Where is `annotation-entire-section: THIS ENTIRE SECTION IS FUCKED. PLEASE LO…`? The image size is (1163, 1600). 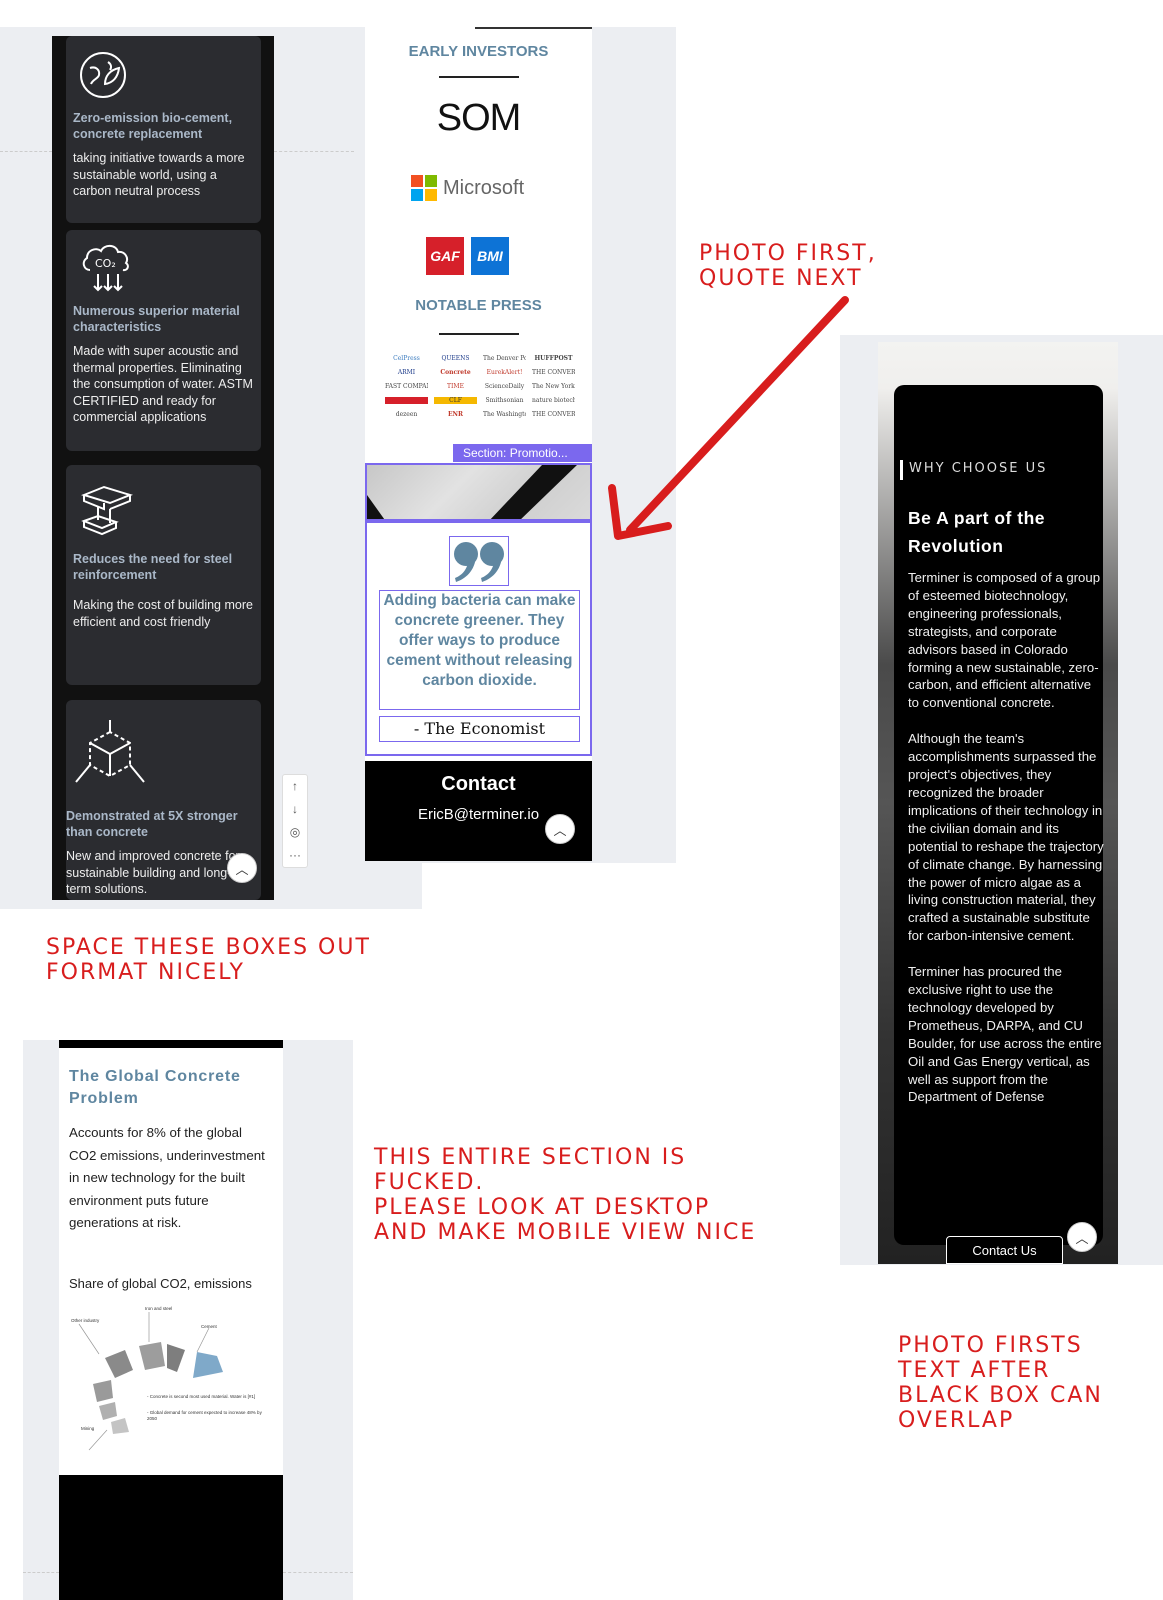
annotation-entire-section: THIS ENTIRE SECTION IS FUCKED. PLEASE LO… is located at coordinates (565, 1195).